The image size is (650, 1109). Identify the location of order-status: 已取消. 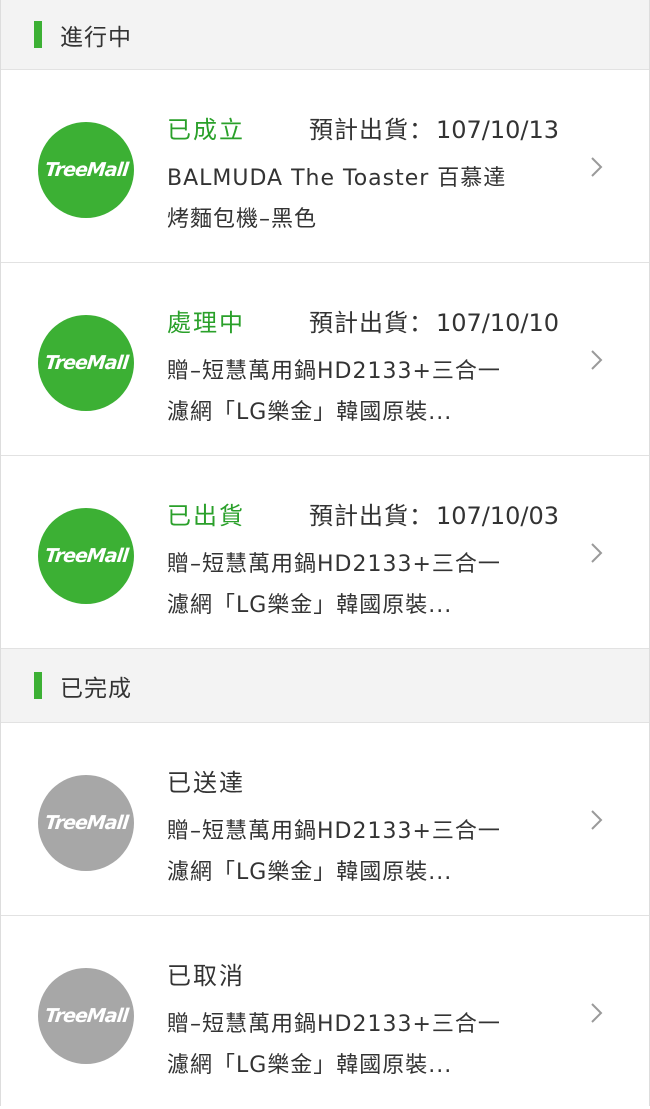
(206, 976).